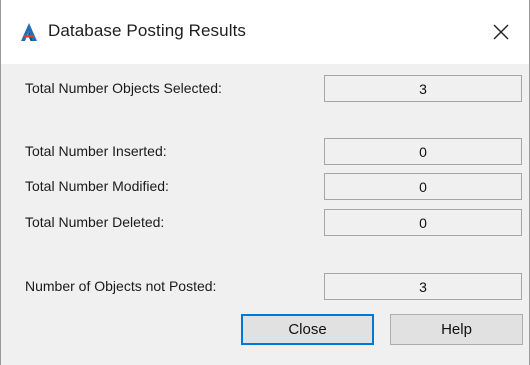  Describe the element at coordinates (501, 32) in the screenshot. I see `close-icon` at that location.